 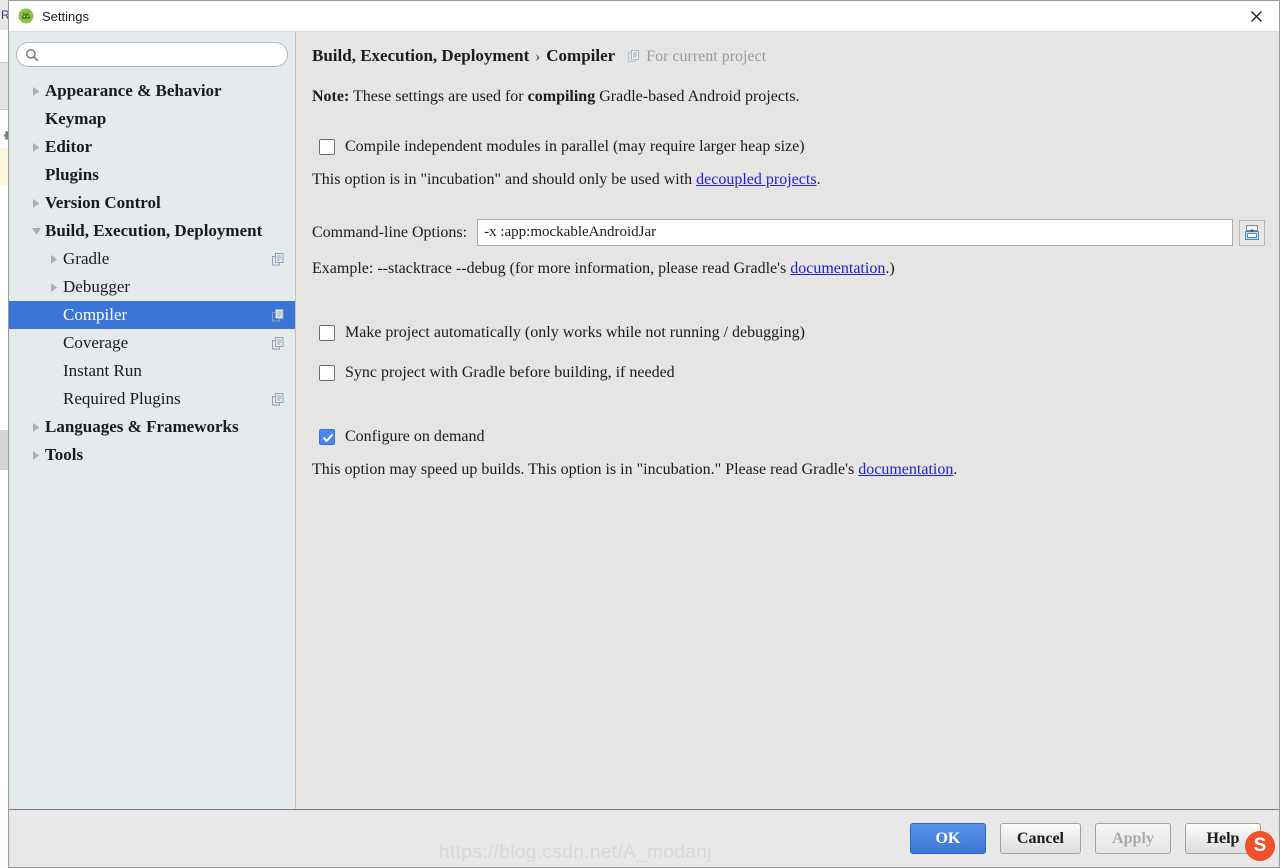 I want to click on sidebar-item-label: Coverage, so click(x=96, y=342).